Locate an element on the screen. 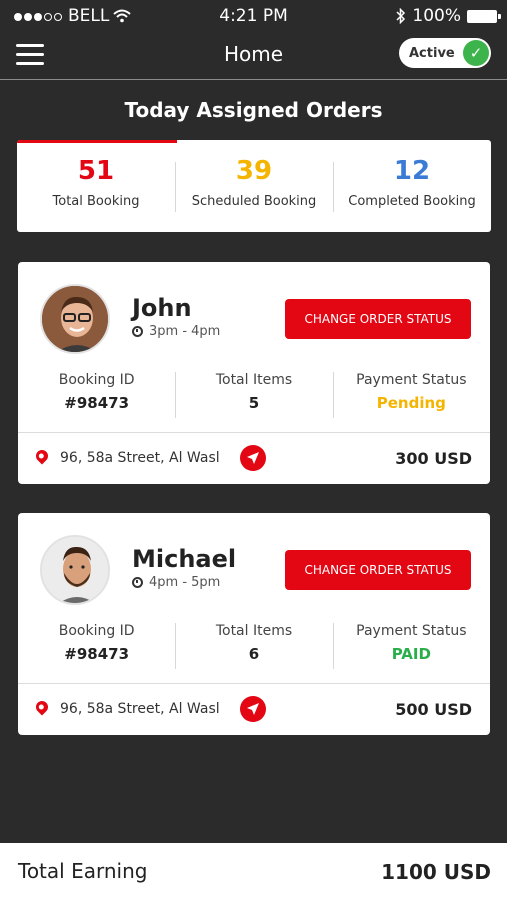  time-slot: 3pm - 4pm is located at coordinates (176, 331).